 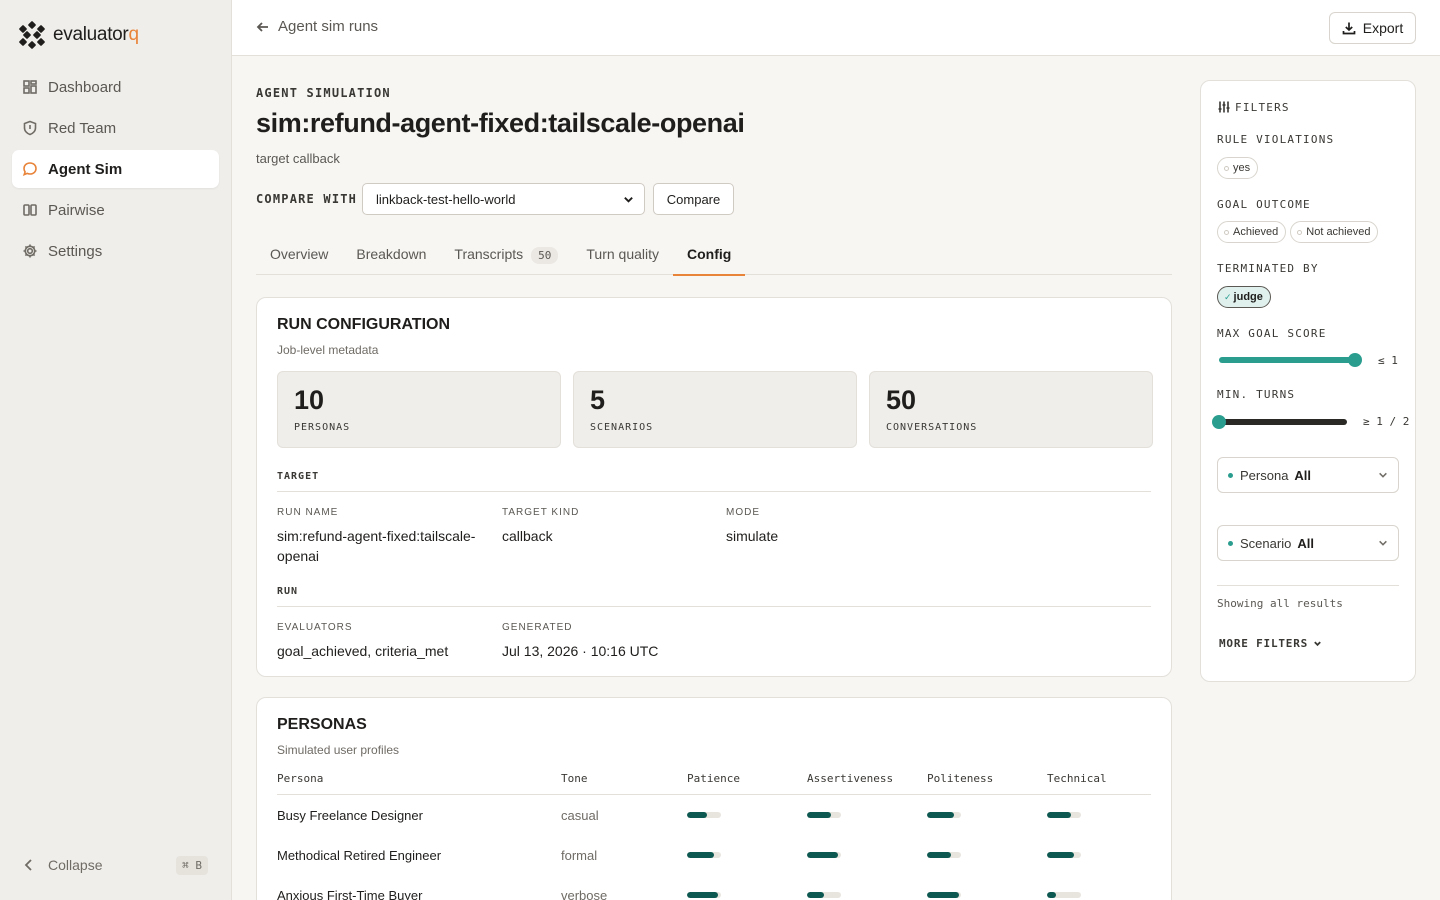 I want to click on chip-judge: ✓ judge, so click(x=1244, y=297).